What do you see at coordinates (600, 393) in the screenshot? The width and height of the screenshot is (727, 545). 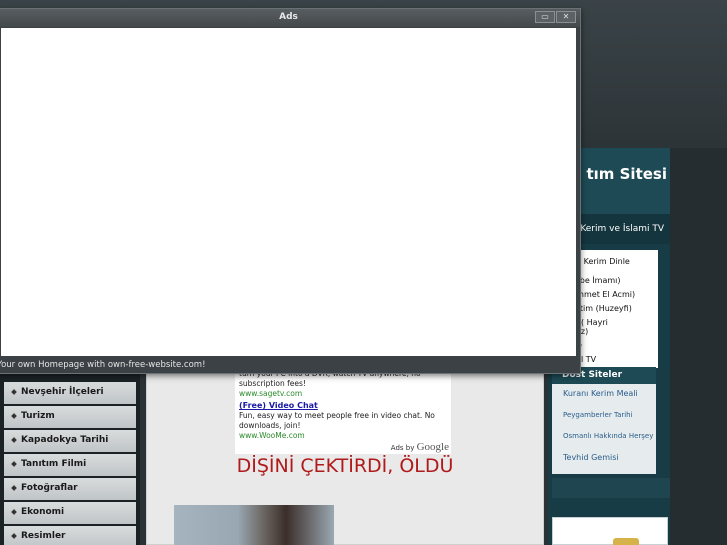 I see `dost-link: Kuranı Kerim Meali` at bounding box center [600, 393].